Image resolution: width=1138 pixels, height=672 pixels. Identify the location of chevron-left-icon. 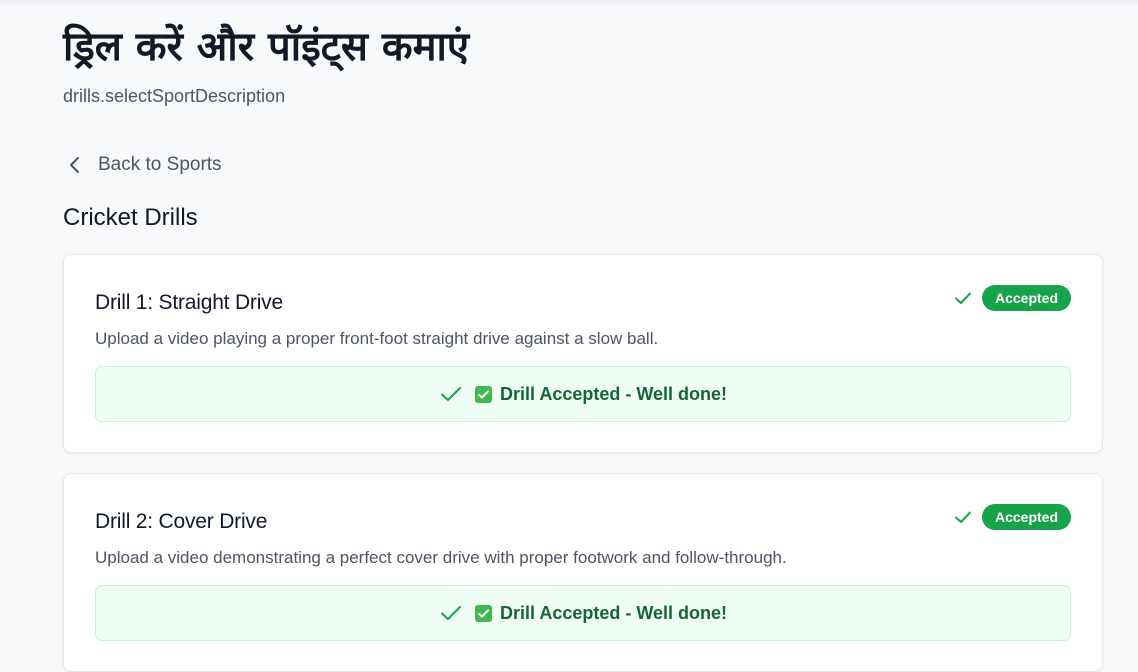
(75, 165).